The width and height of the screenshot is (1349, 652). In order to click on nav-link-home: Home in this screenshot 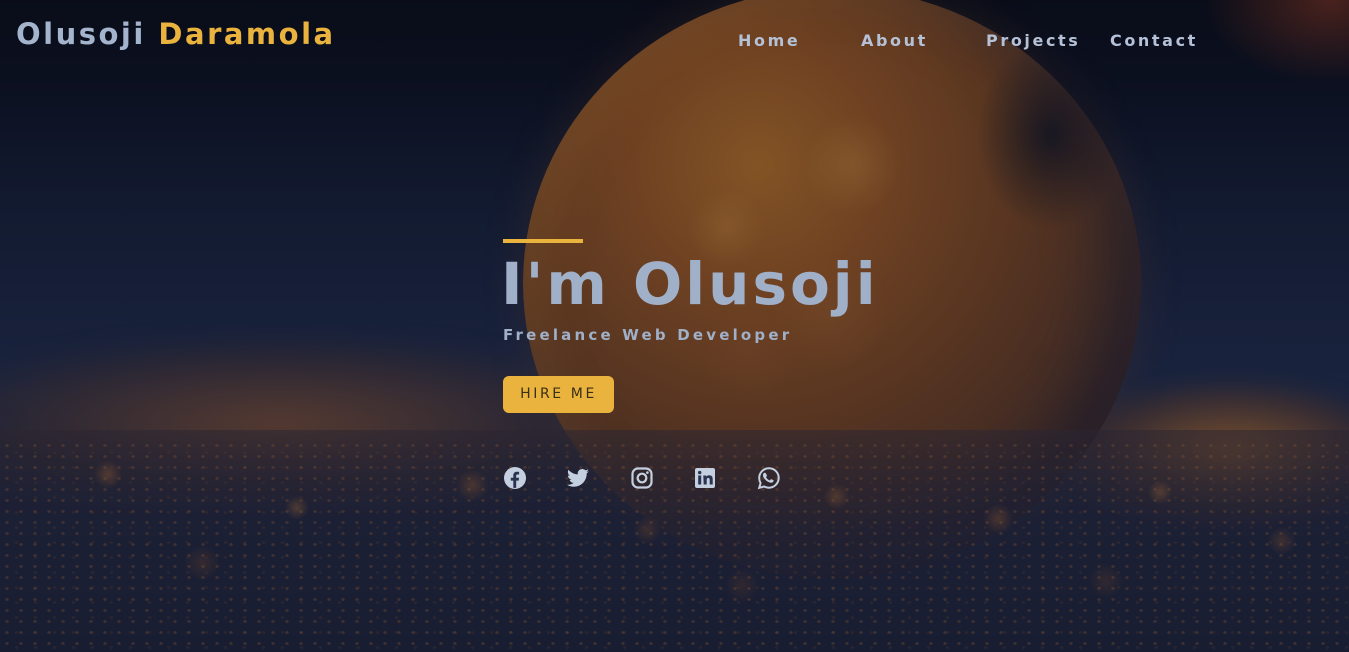, I will do `click(769, 41)`.